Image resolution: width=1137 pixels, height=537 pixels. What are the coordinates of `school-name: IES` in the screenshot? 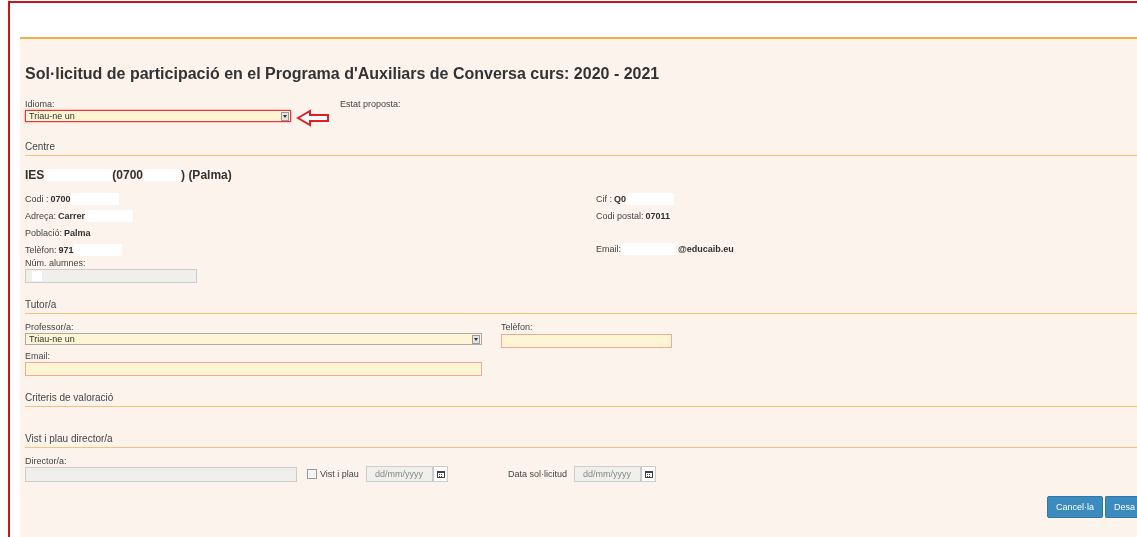 It's located at (35, 175).